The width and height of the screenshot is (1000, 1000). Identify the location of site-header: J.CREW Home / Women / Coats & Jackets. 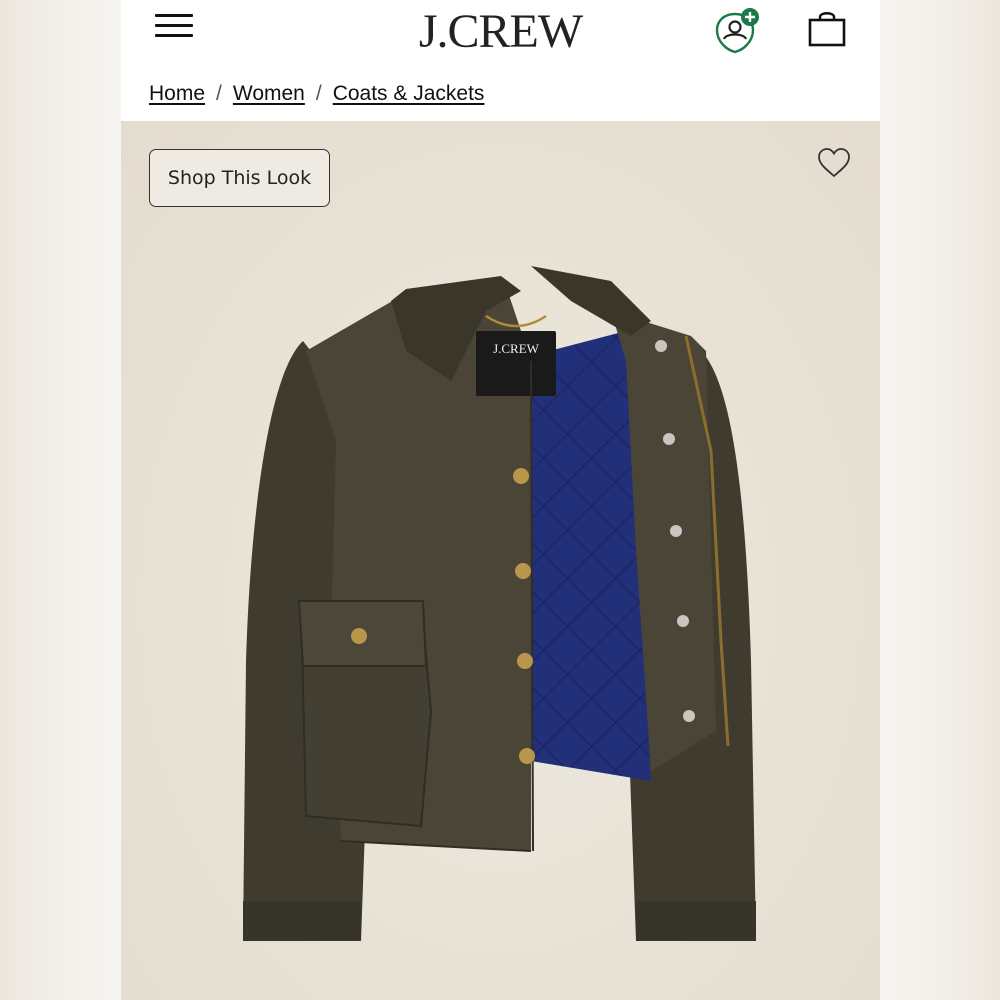
(500, 60).